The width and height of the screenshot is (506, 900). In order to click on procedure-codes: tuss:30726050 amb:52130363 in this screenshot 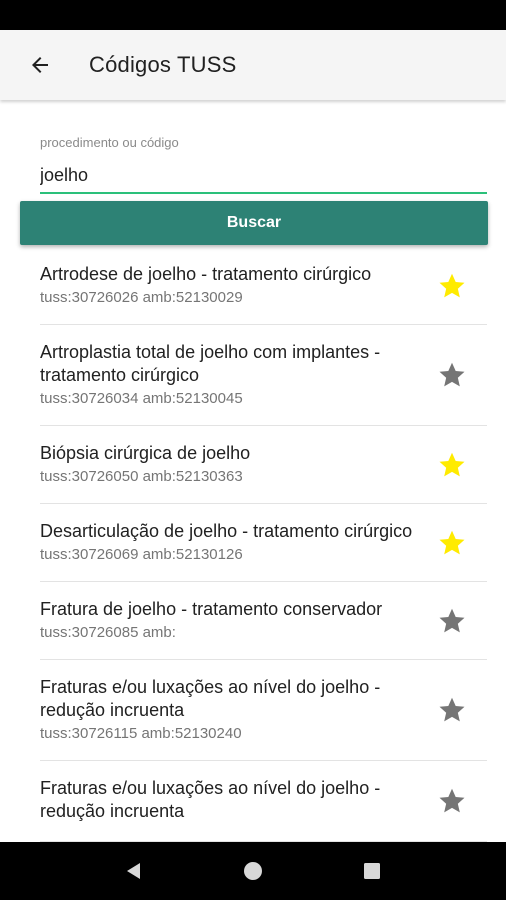, I will do `click(141, 476)`.